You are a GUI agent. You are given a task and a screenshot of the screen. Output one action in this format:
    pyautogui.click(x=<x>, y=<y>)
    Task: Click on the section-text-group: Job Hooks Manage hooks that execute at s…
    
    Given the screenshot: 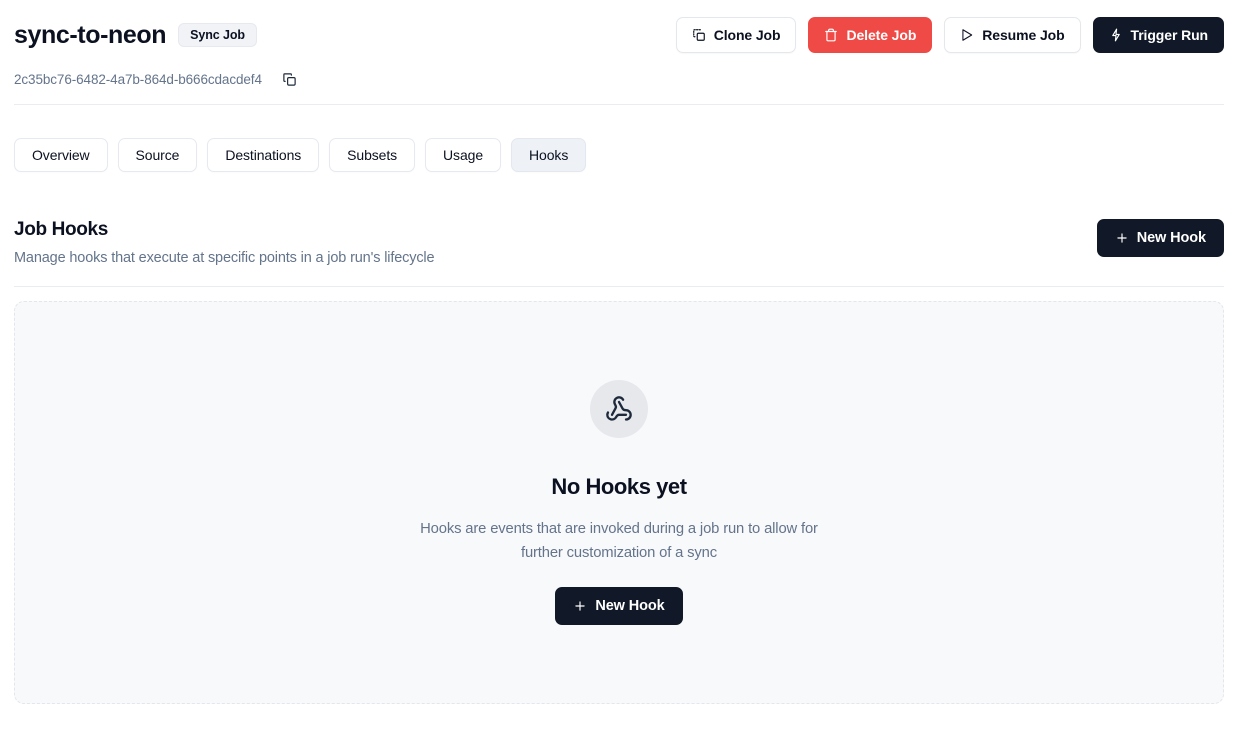 What is the action you would take?
    pyautogui.click(x=224, y=242)
    